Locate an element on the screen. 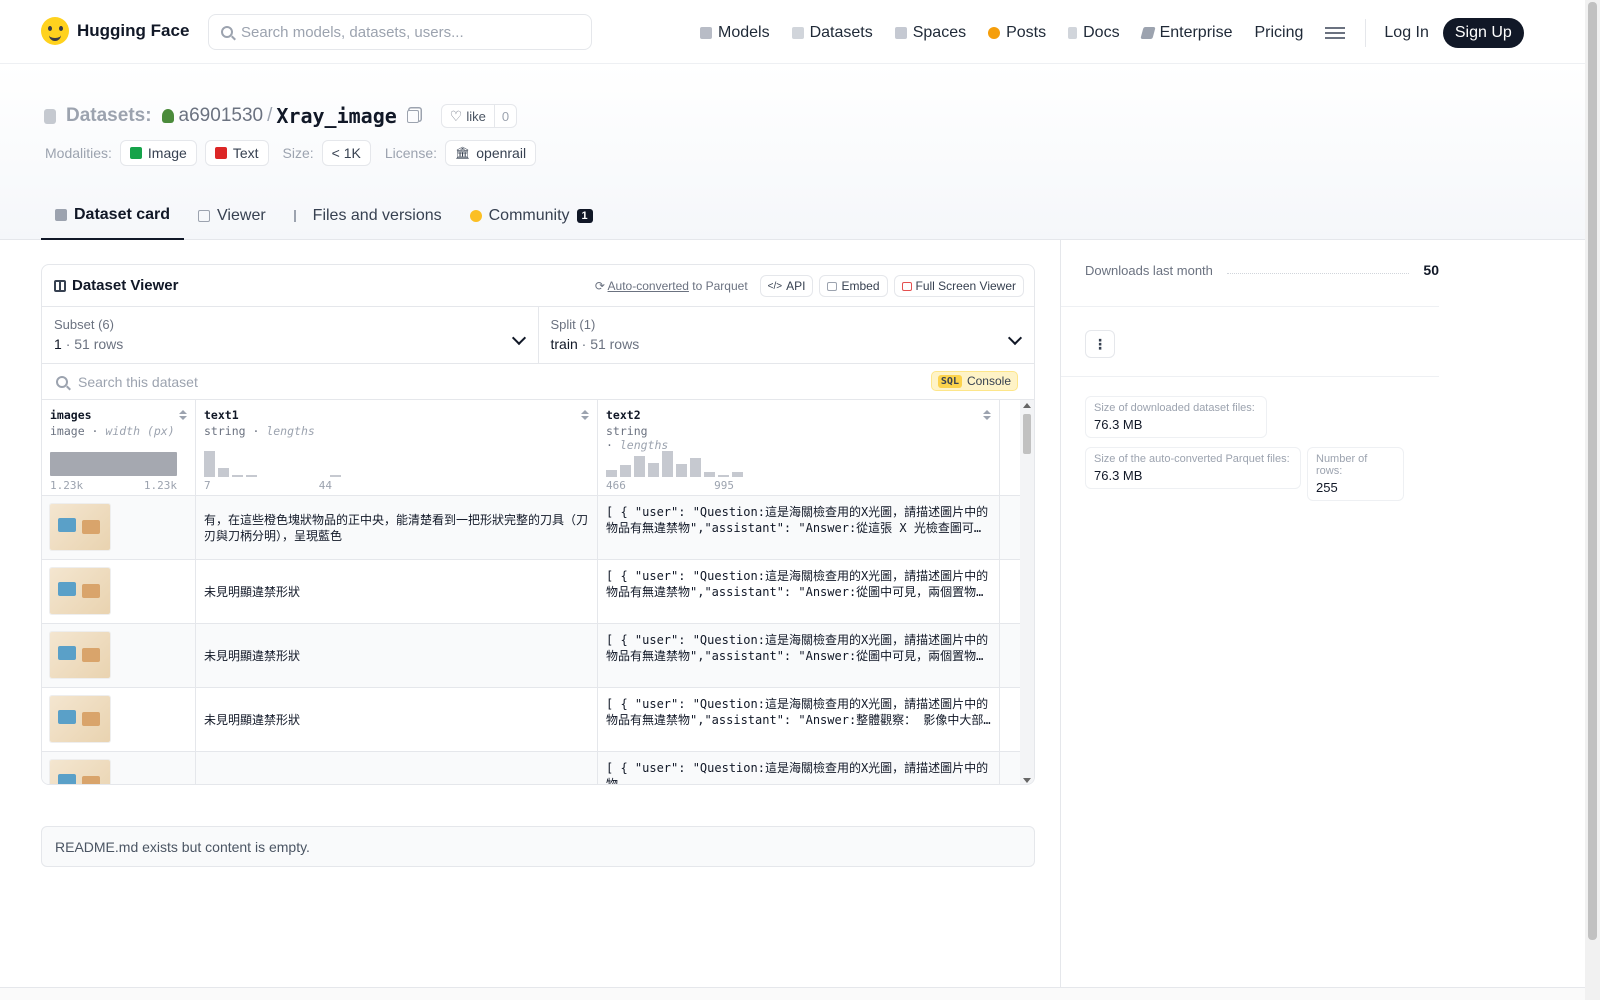  subset-select: Subset (6) 1 · 51 rows is located at coordinates (290, 335).